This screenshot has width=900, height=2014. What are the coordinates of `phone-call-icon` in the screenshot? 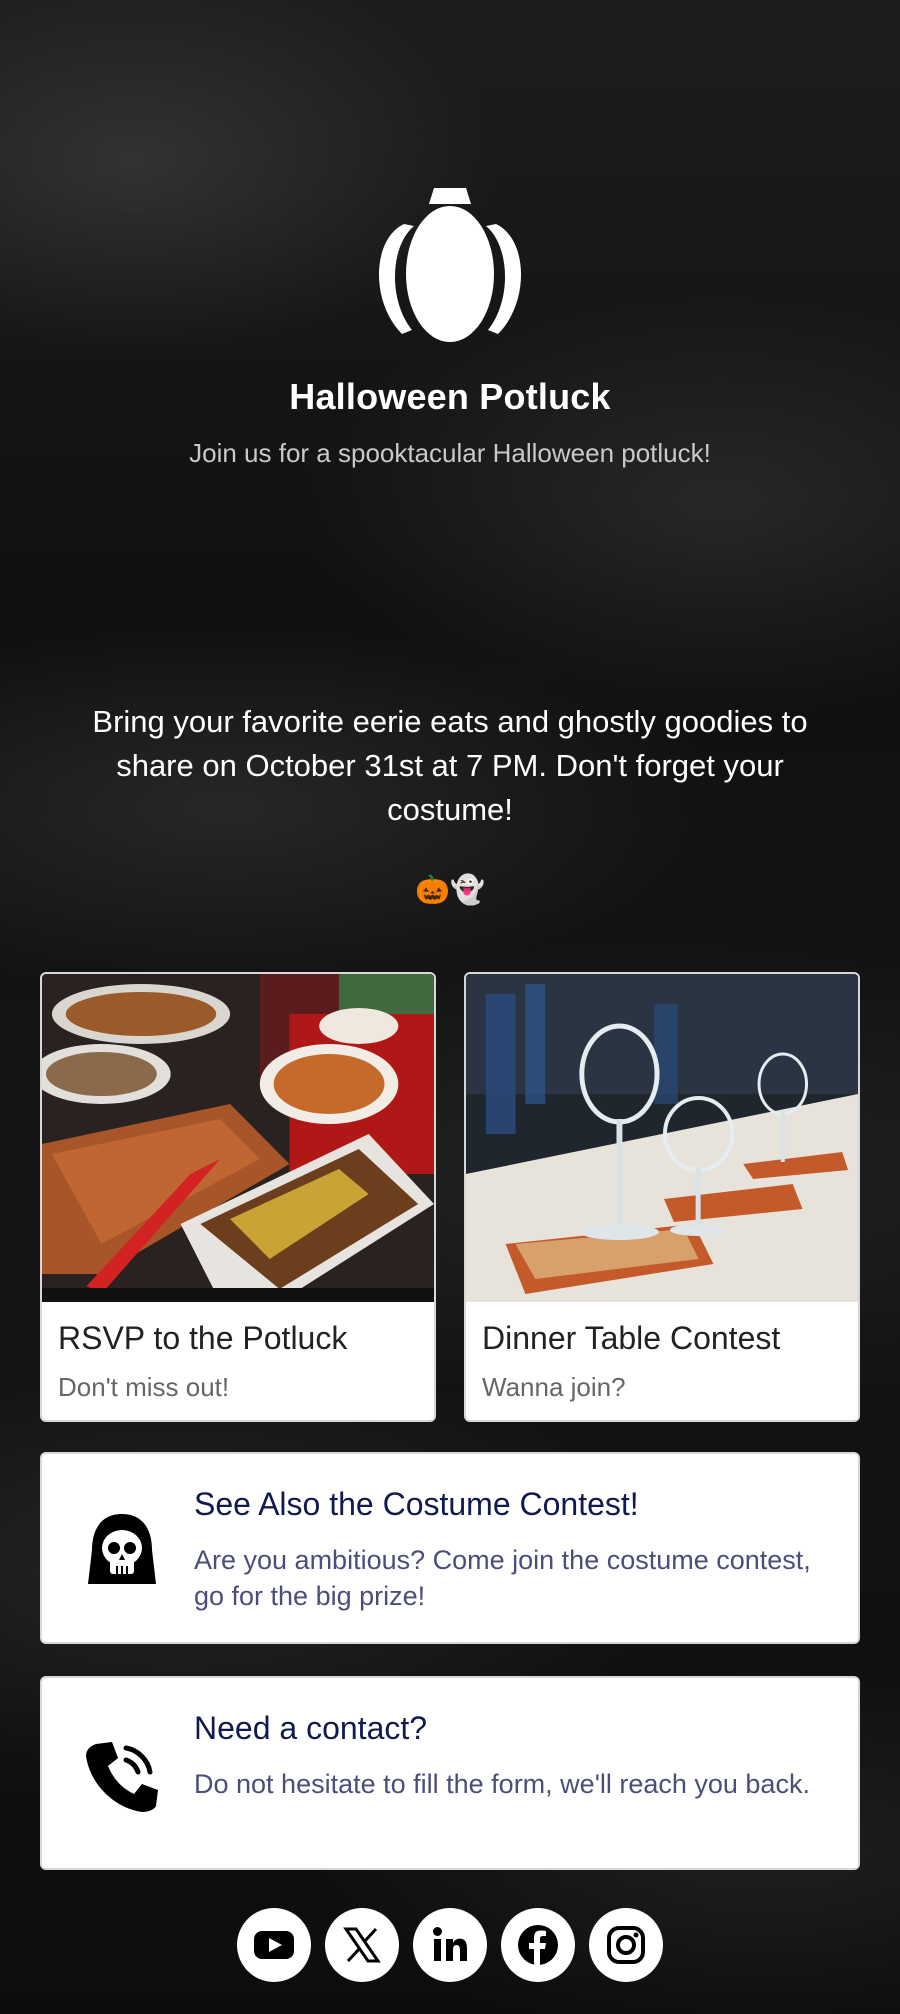 It's located at (122, 1777).